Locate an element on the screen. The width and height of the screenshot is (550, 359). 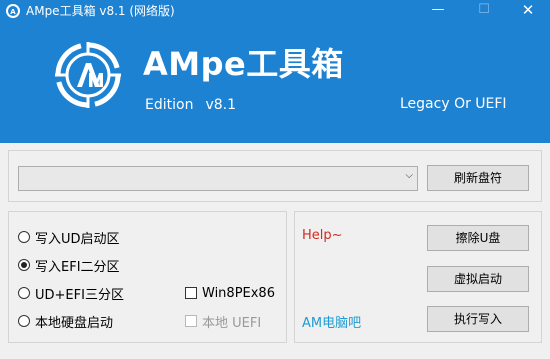
radio-ud-efi-three-partition: UD+EFI三分区 is located at coordinates (71, 293).